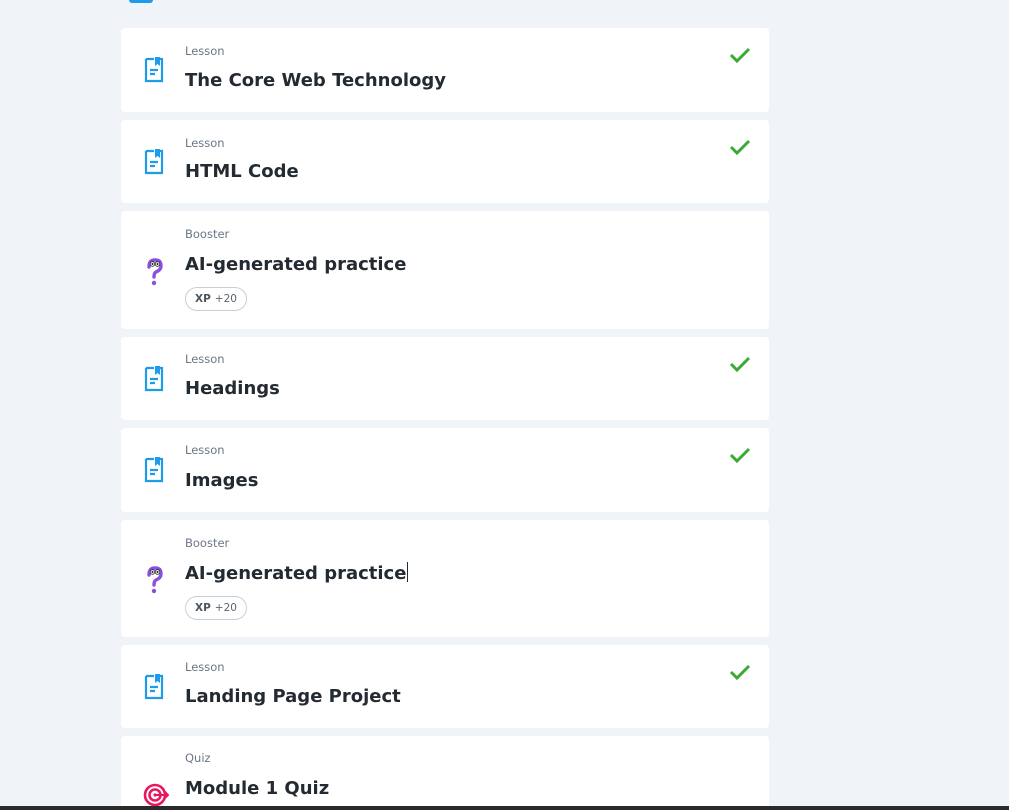  I want to click on item-title: Headings, so click(232, 388).